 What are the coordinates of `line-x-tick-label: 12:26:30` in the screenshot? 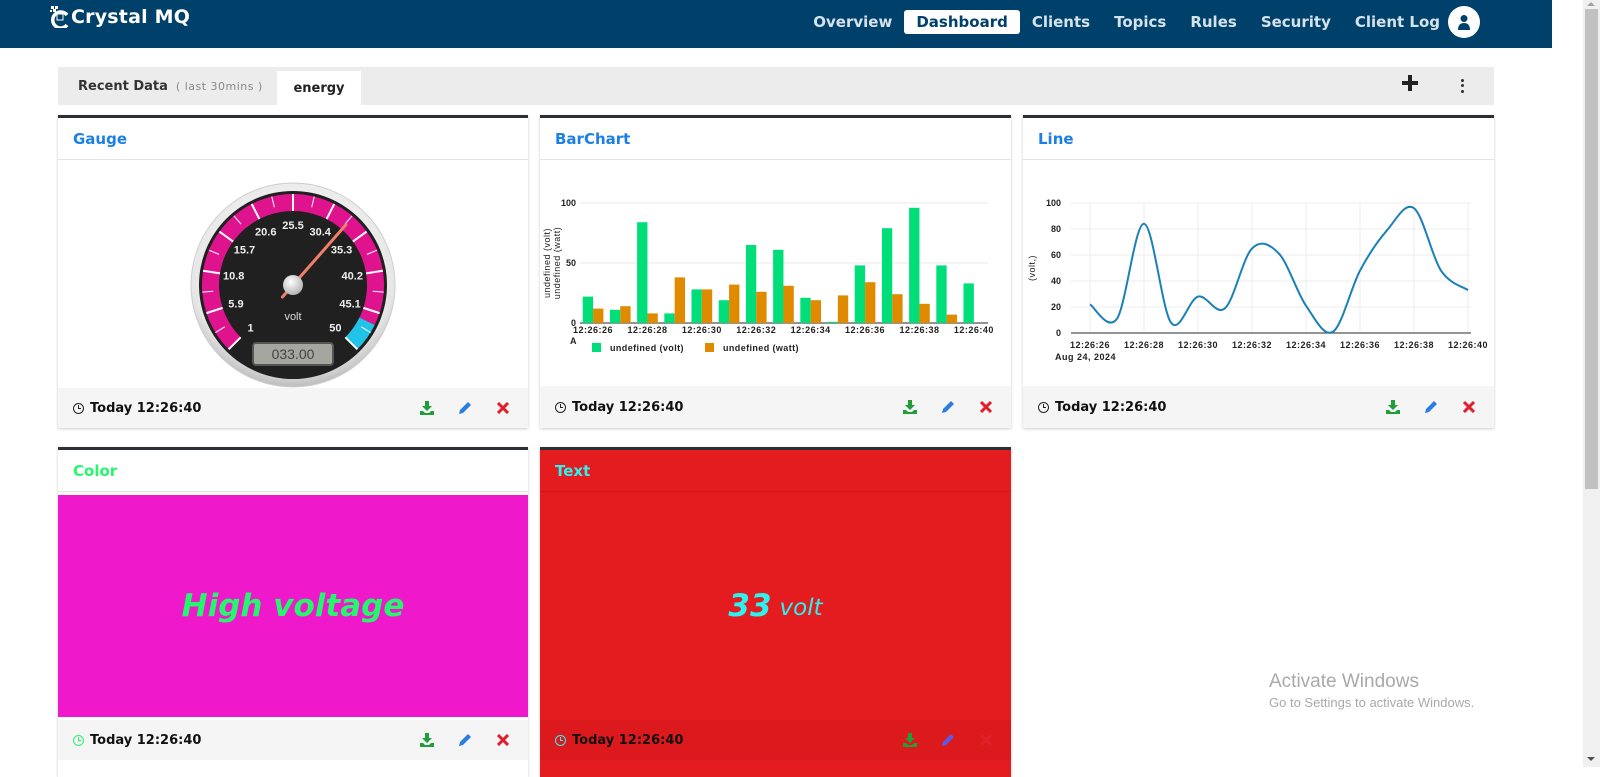 It's located at (1198, 345).